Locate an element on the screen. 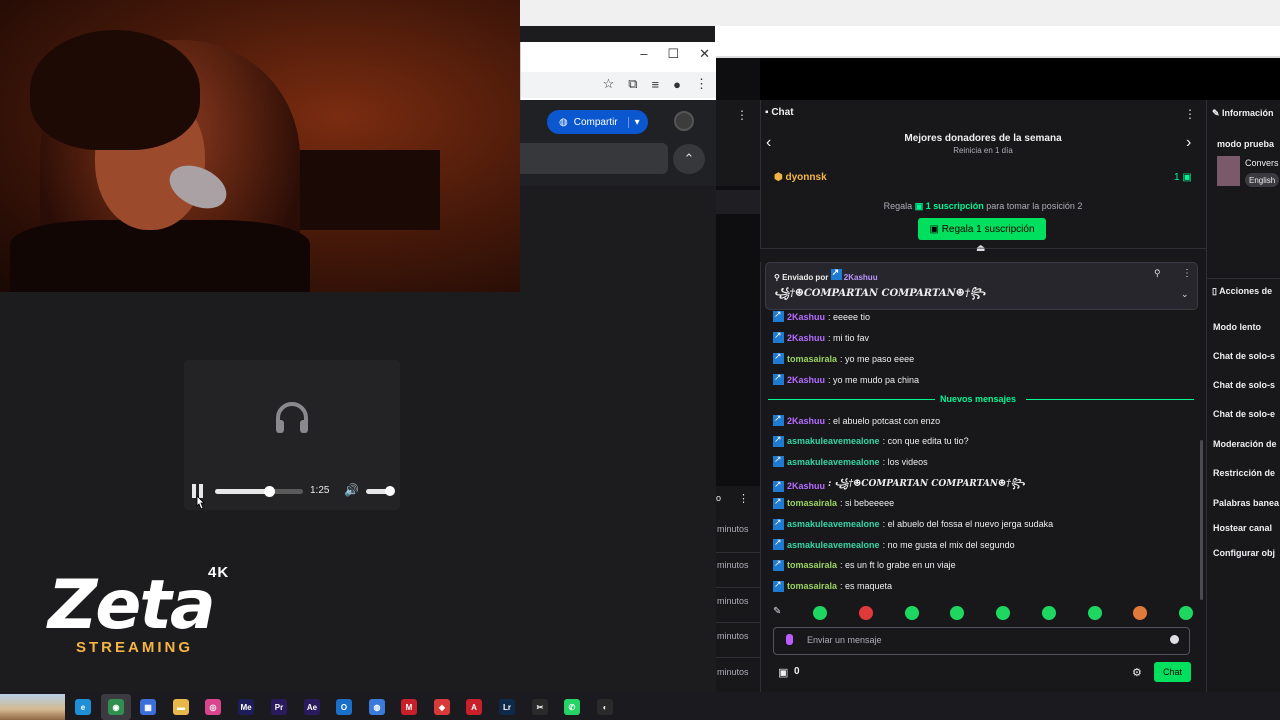 This screenshot has width=1280, height=720. microphone-icon is located at coordinates (789, 639).